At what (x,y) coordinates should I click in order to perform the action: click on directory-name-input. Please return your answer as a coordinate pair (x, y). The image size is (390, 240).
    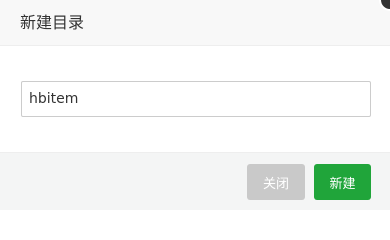
    Looking at the image, I should click on (196, 99).